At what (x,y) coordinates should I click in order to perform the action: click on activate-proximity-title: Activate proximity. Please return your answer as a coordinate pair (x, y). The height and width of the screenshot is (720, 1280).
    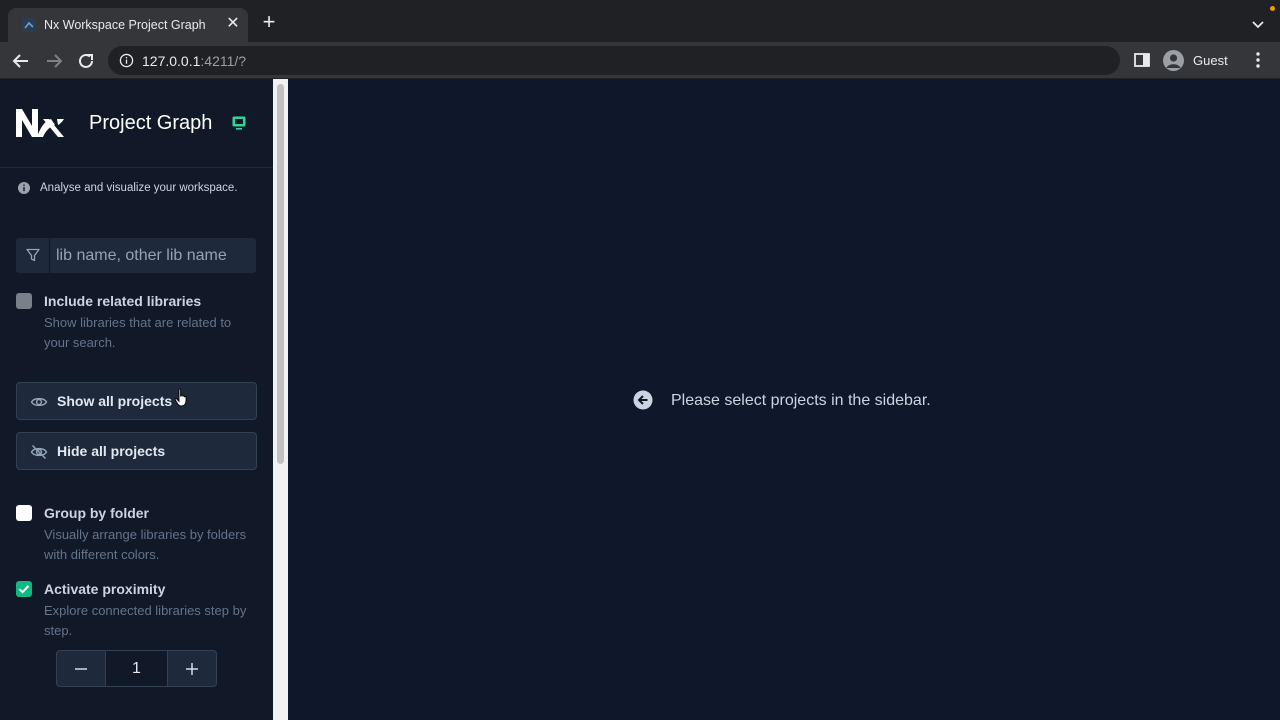
    Looking at the image, I should click on (105, 589).